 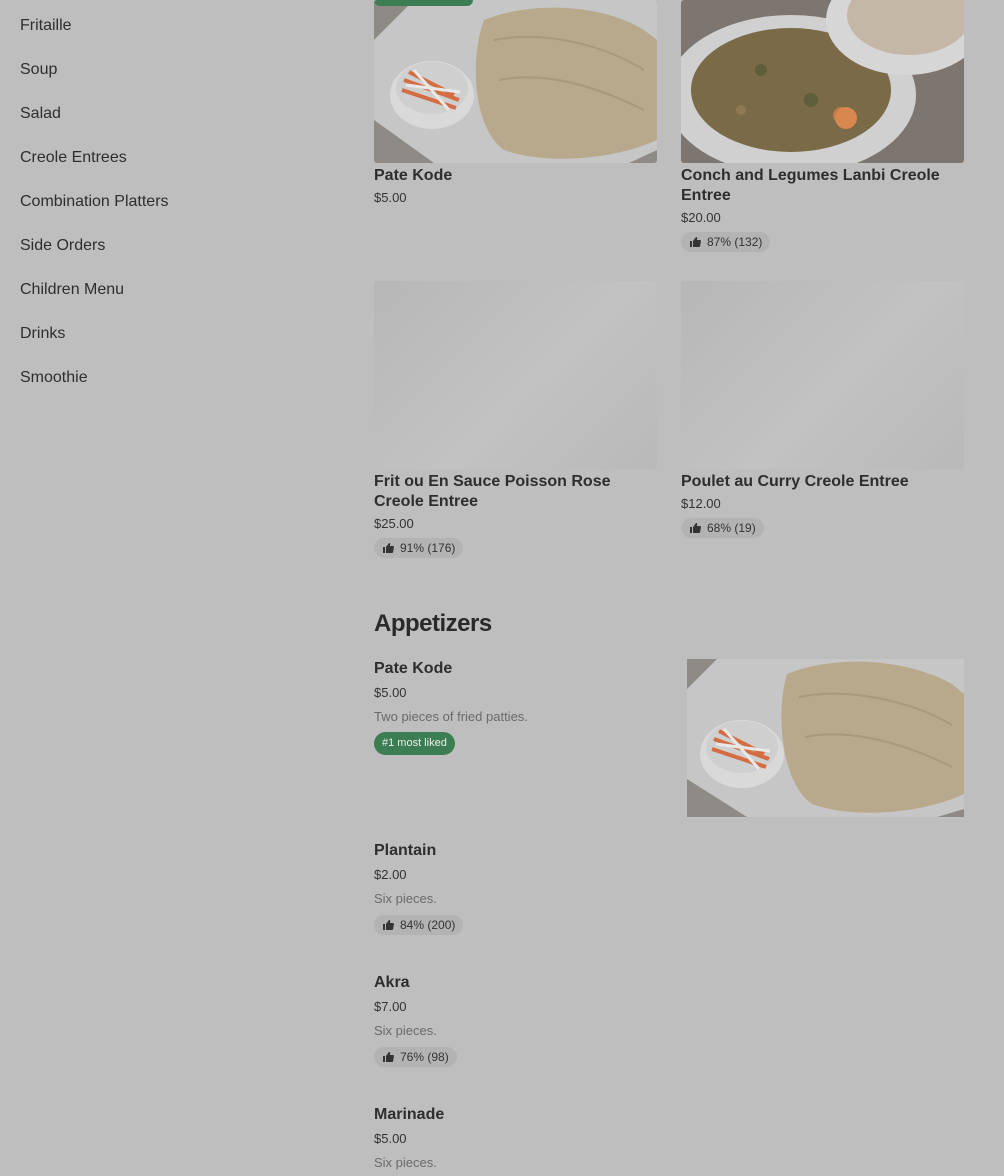 I want to click on item-description: Two pieces of fried patties., so click(x=451, y=716).